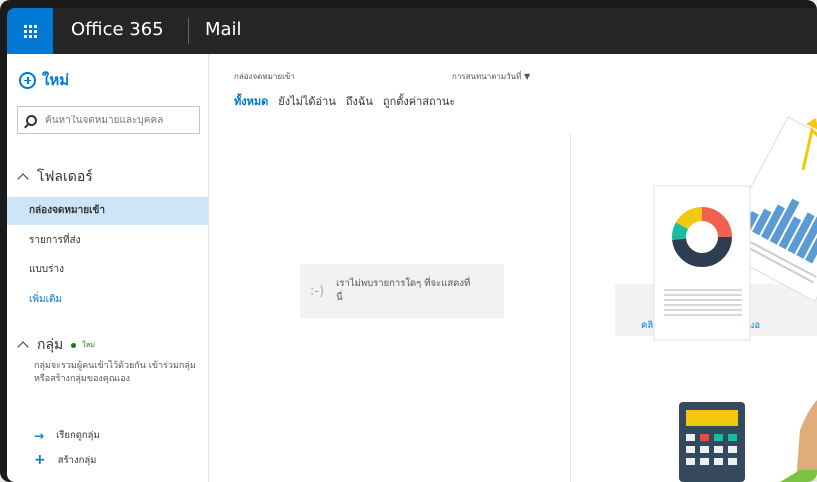 This screenshot has height=482, width=817. Describe the element at coordinates (491, 76) in the screenshot. I see `sort-dropdown: การสนทนาตามวันที่ ▼` at that location.